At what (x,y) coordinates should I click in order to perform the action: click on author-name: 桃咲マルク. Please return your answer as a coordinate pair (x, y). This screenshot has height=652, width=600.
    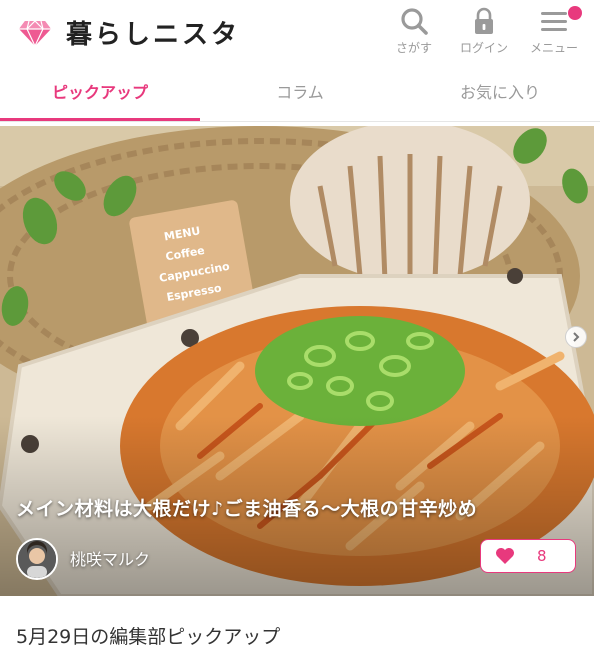
    Looking at the image, I should click on (110, 558).